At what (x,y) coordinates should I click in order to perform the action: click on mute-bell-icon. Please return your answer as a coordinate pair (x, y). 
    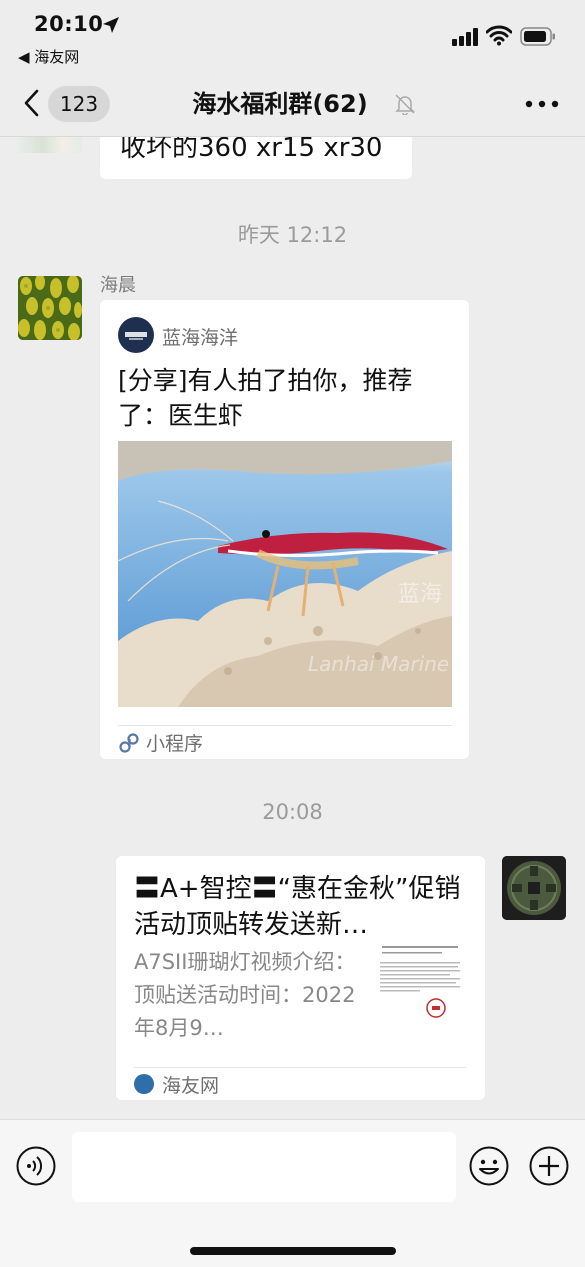
    Looking at the image, I should click on (405, 104).